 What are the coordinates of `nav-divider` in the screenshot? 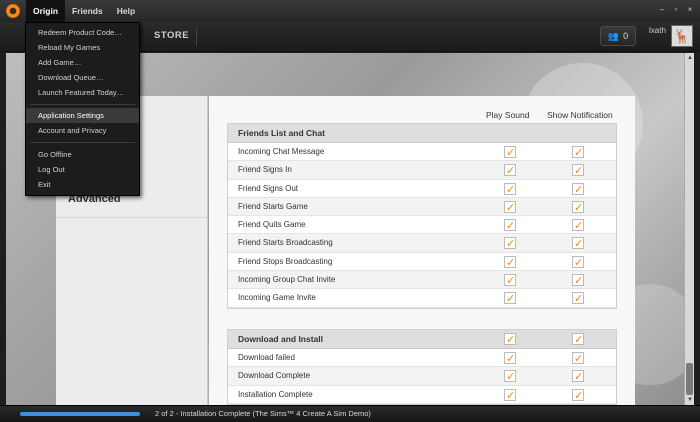 It's located at (196, 37).